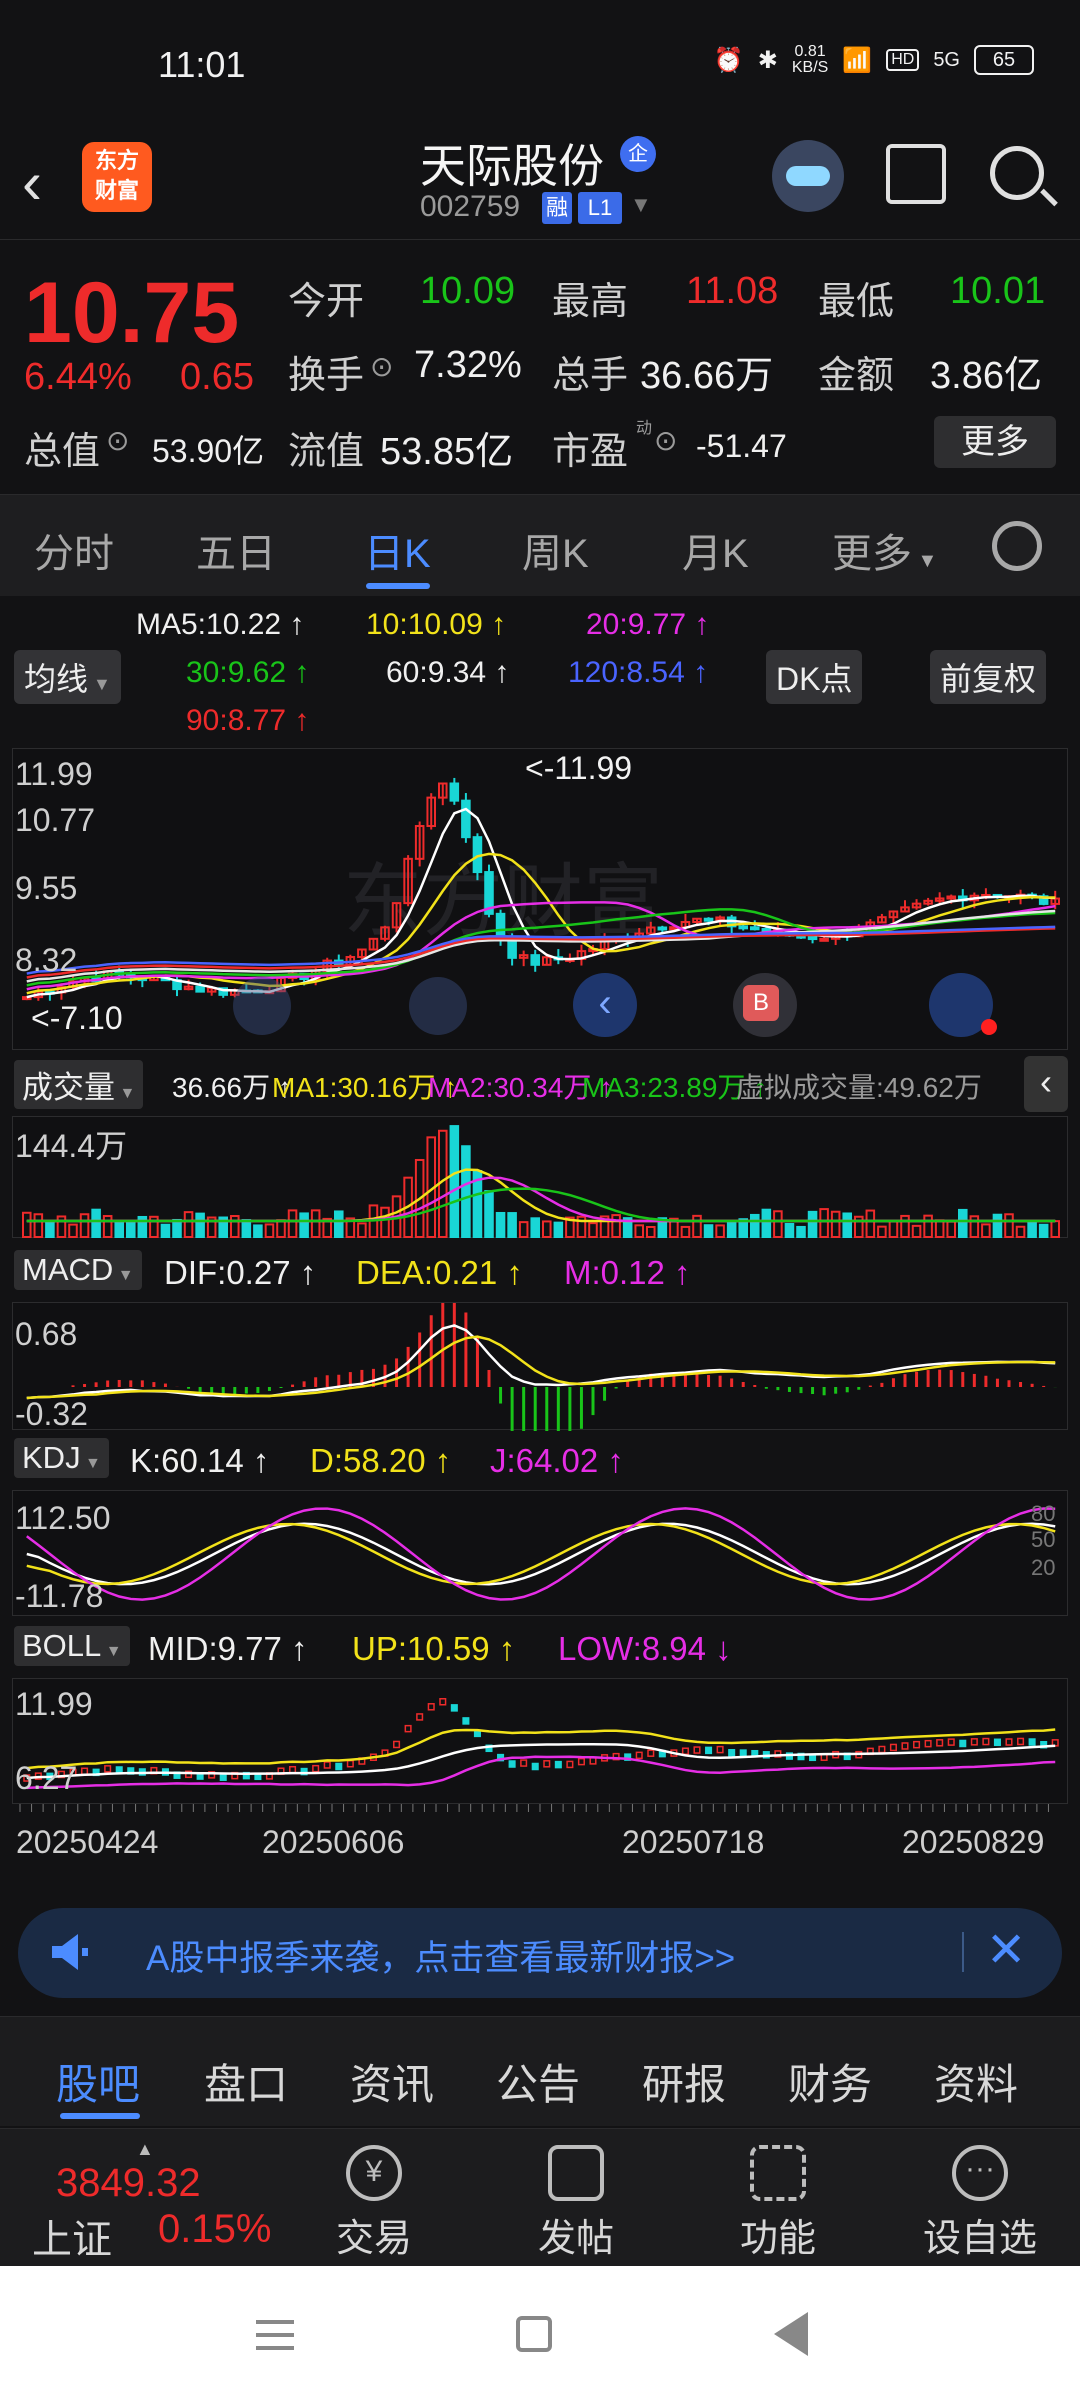 The image size is (1080, 2400). Describe the element at coordinates (468, 291) in the screenshot. I see `open-value: 10.09` at that location.